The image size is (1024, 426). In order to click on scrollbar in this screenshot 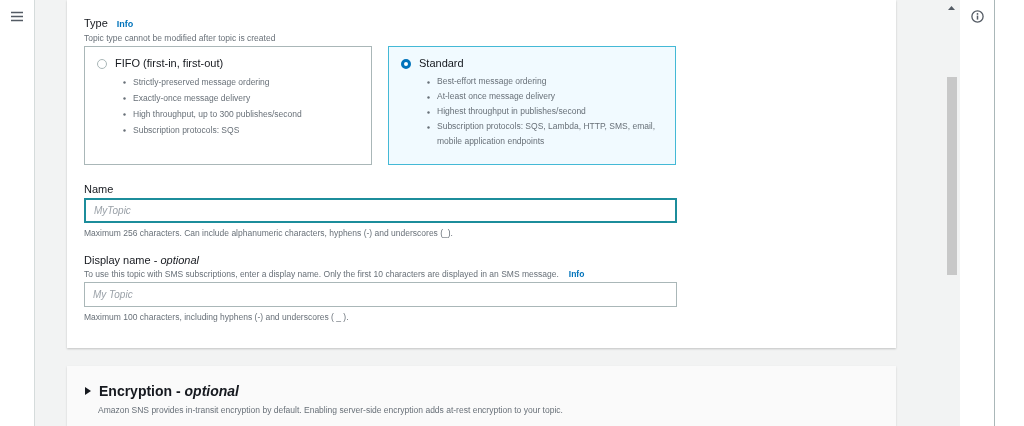, I will do `click(952, 213)`.